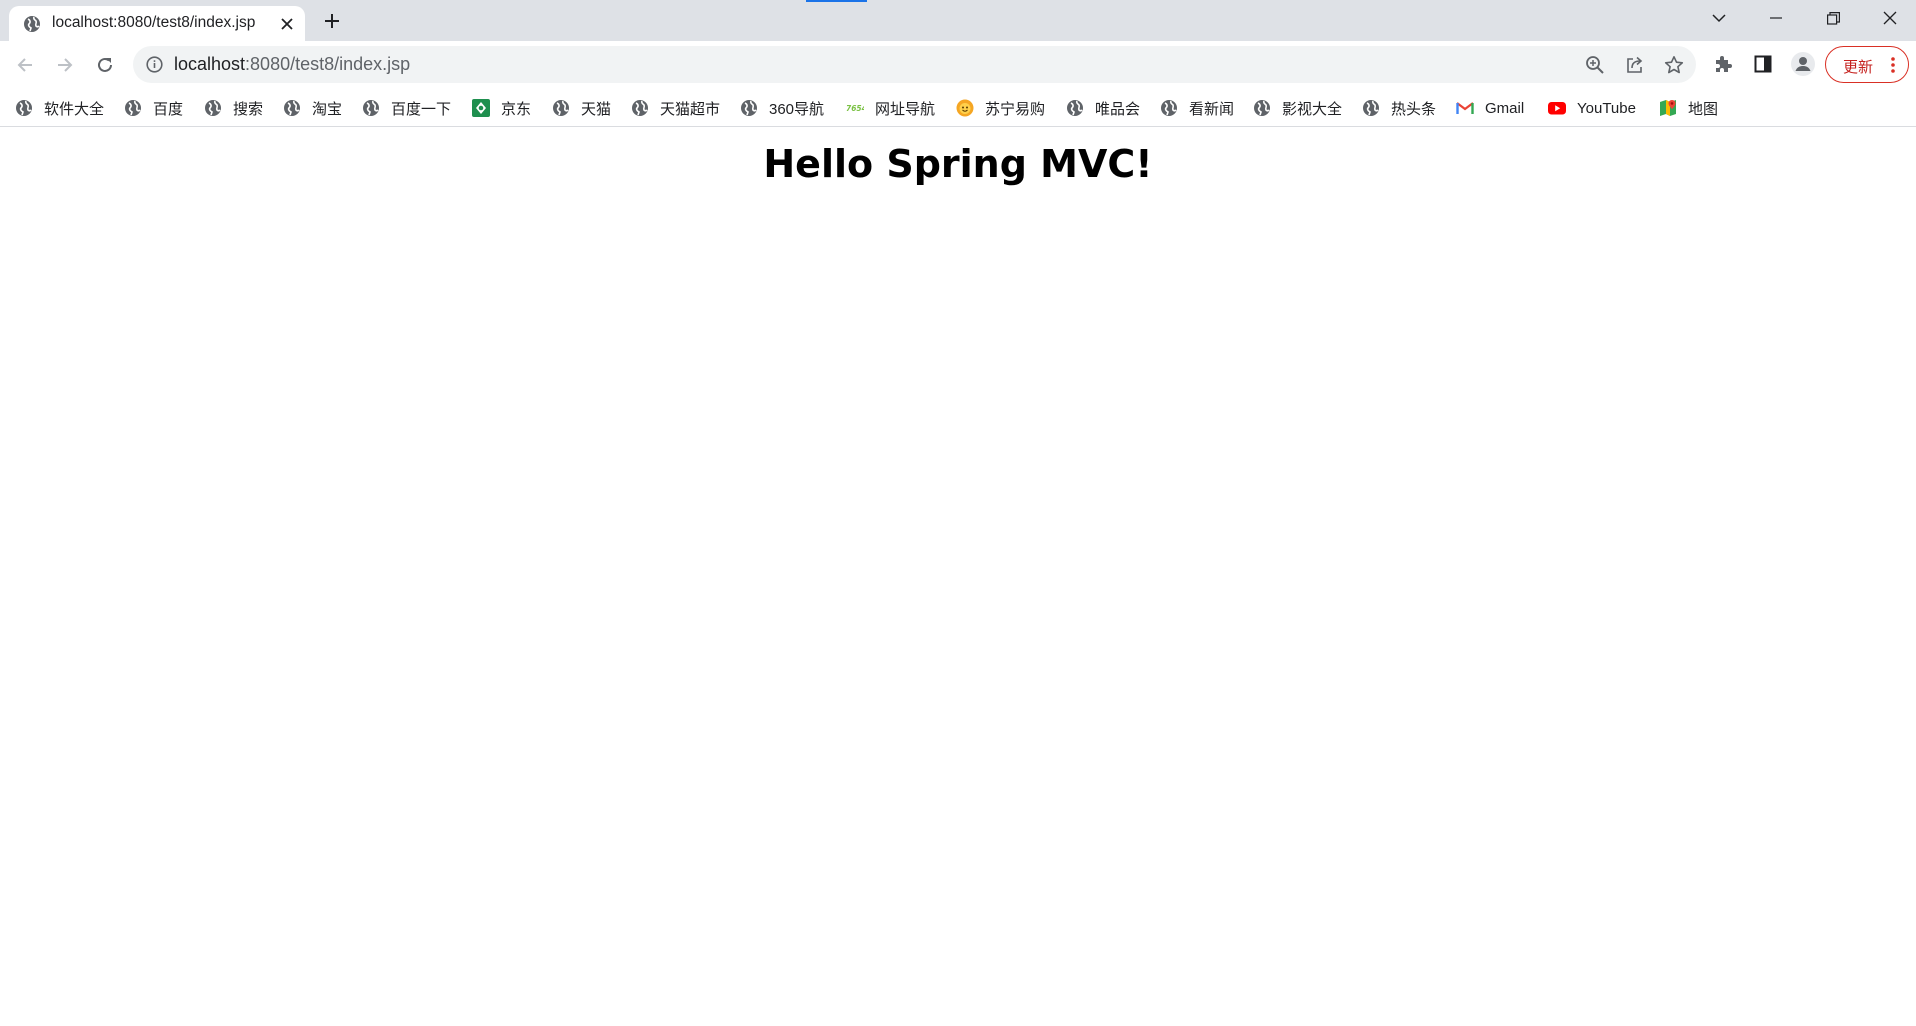  I want to click on restore-button, so click(1833, 18).